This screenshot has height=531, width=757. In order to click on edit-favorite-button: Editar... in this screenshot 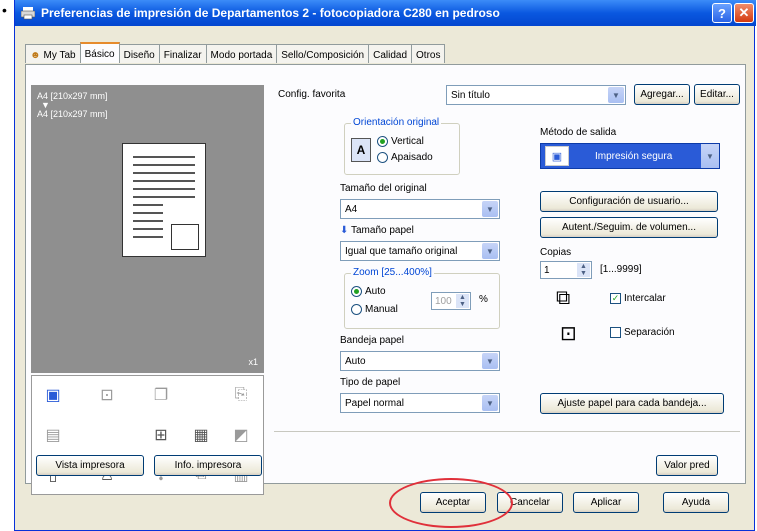, I will do `click(717, 94)`.